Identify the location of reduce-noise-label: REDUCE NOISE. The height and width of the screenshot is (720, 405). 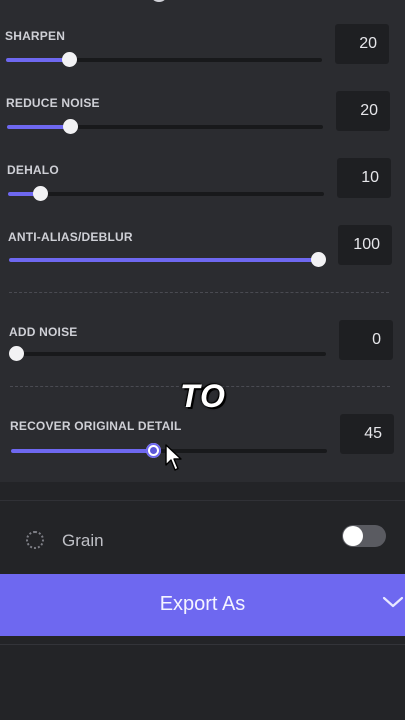
(53, 103).